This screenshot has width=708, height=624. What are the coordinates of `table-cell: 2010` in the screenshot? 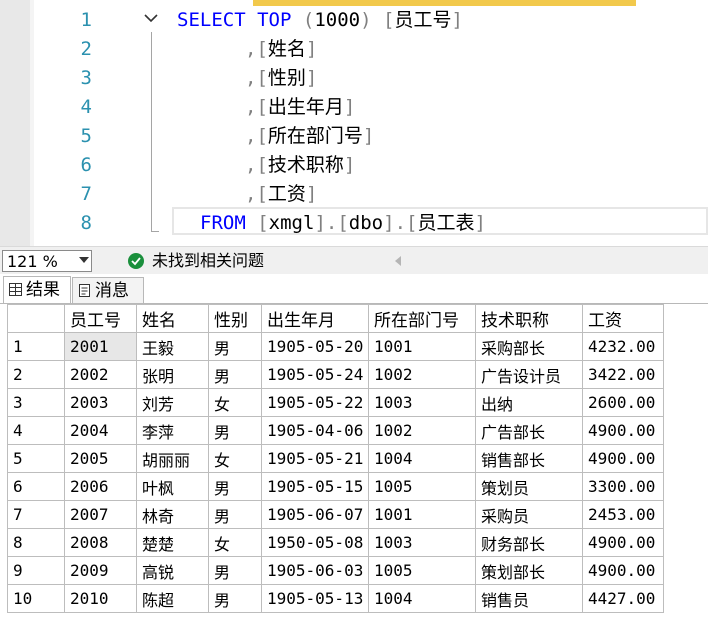 It's located at (100, 598).